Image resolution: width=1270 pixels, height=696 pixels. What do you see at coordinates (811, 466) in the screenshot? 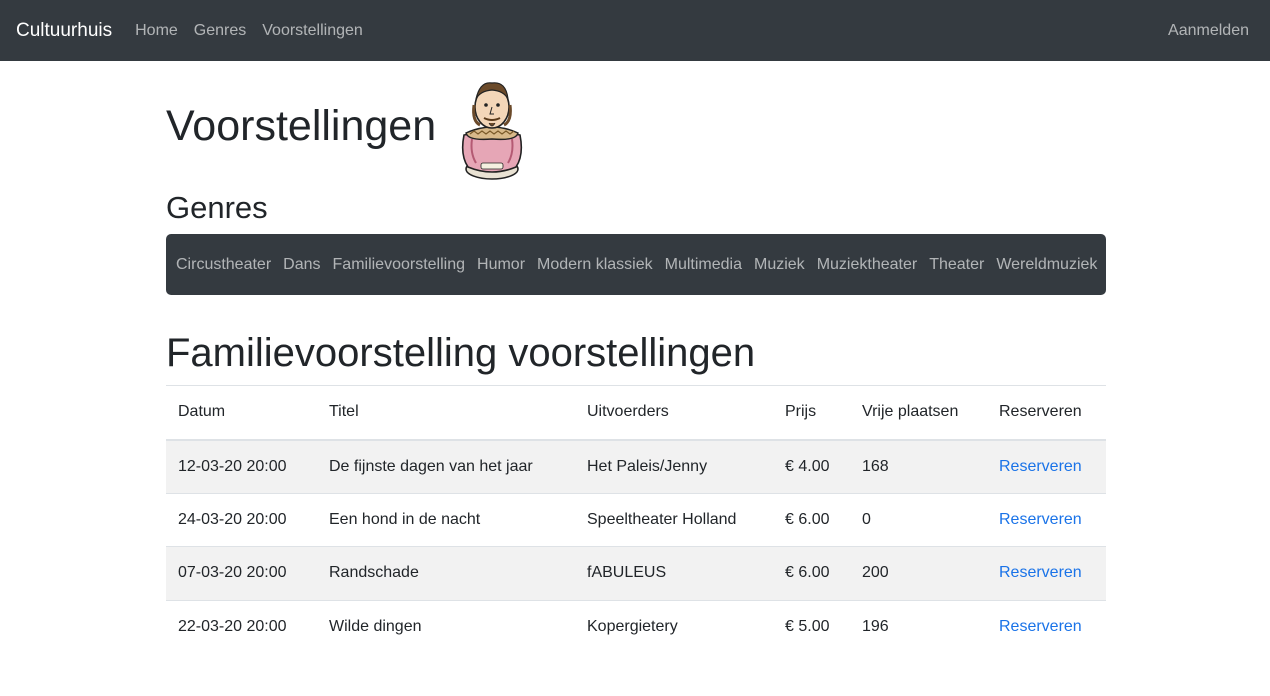
I see `cell-prijs: € 4.00` at bounding box center [811, 466].